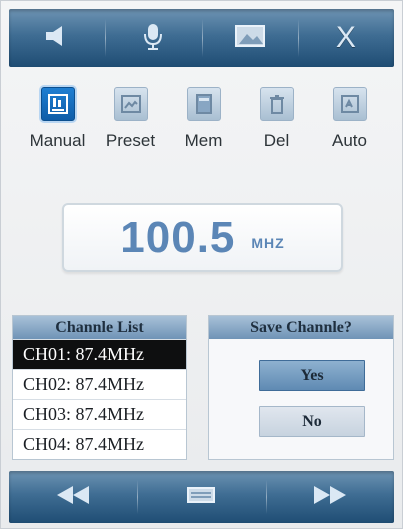  I want to click on save-channel-dialog: Save Channle? Yes No, so click(301, 387).